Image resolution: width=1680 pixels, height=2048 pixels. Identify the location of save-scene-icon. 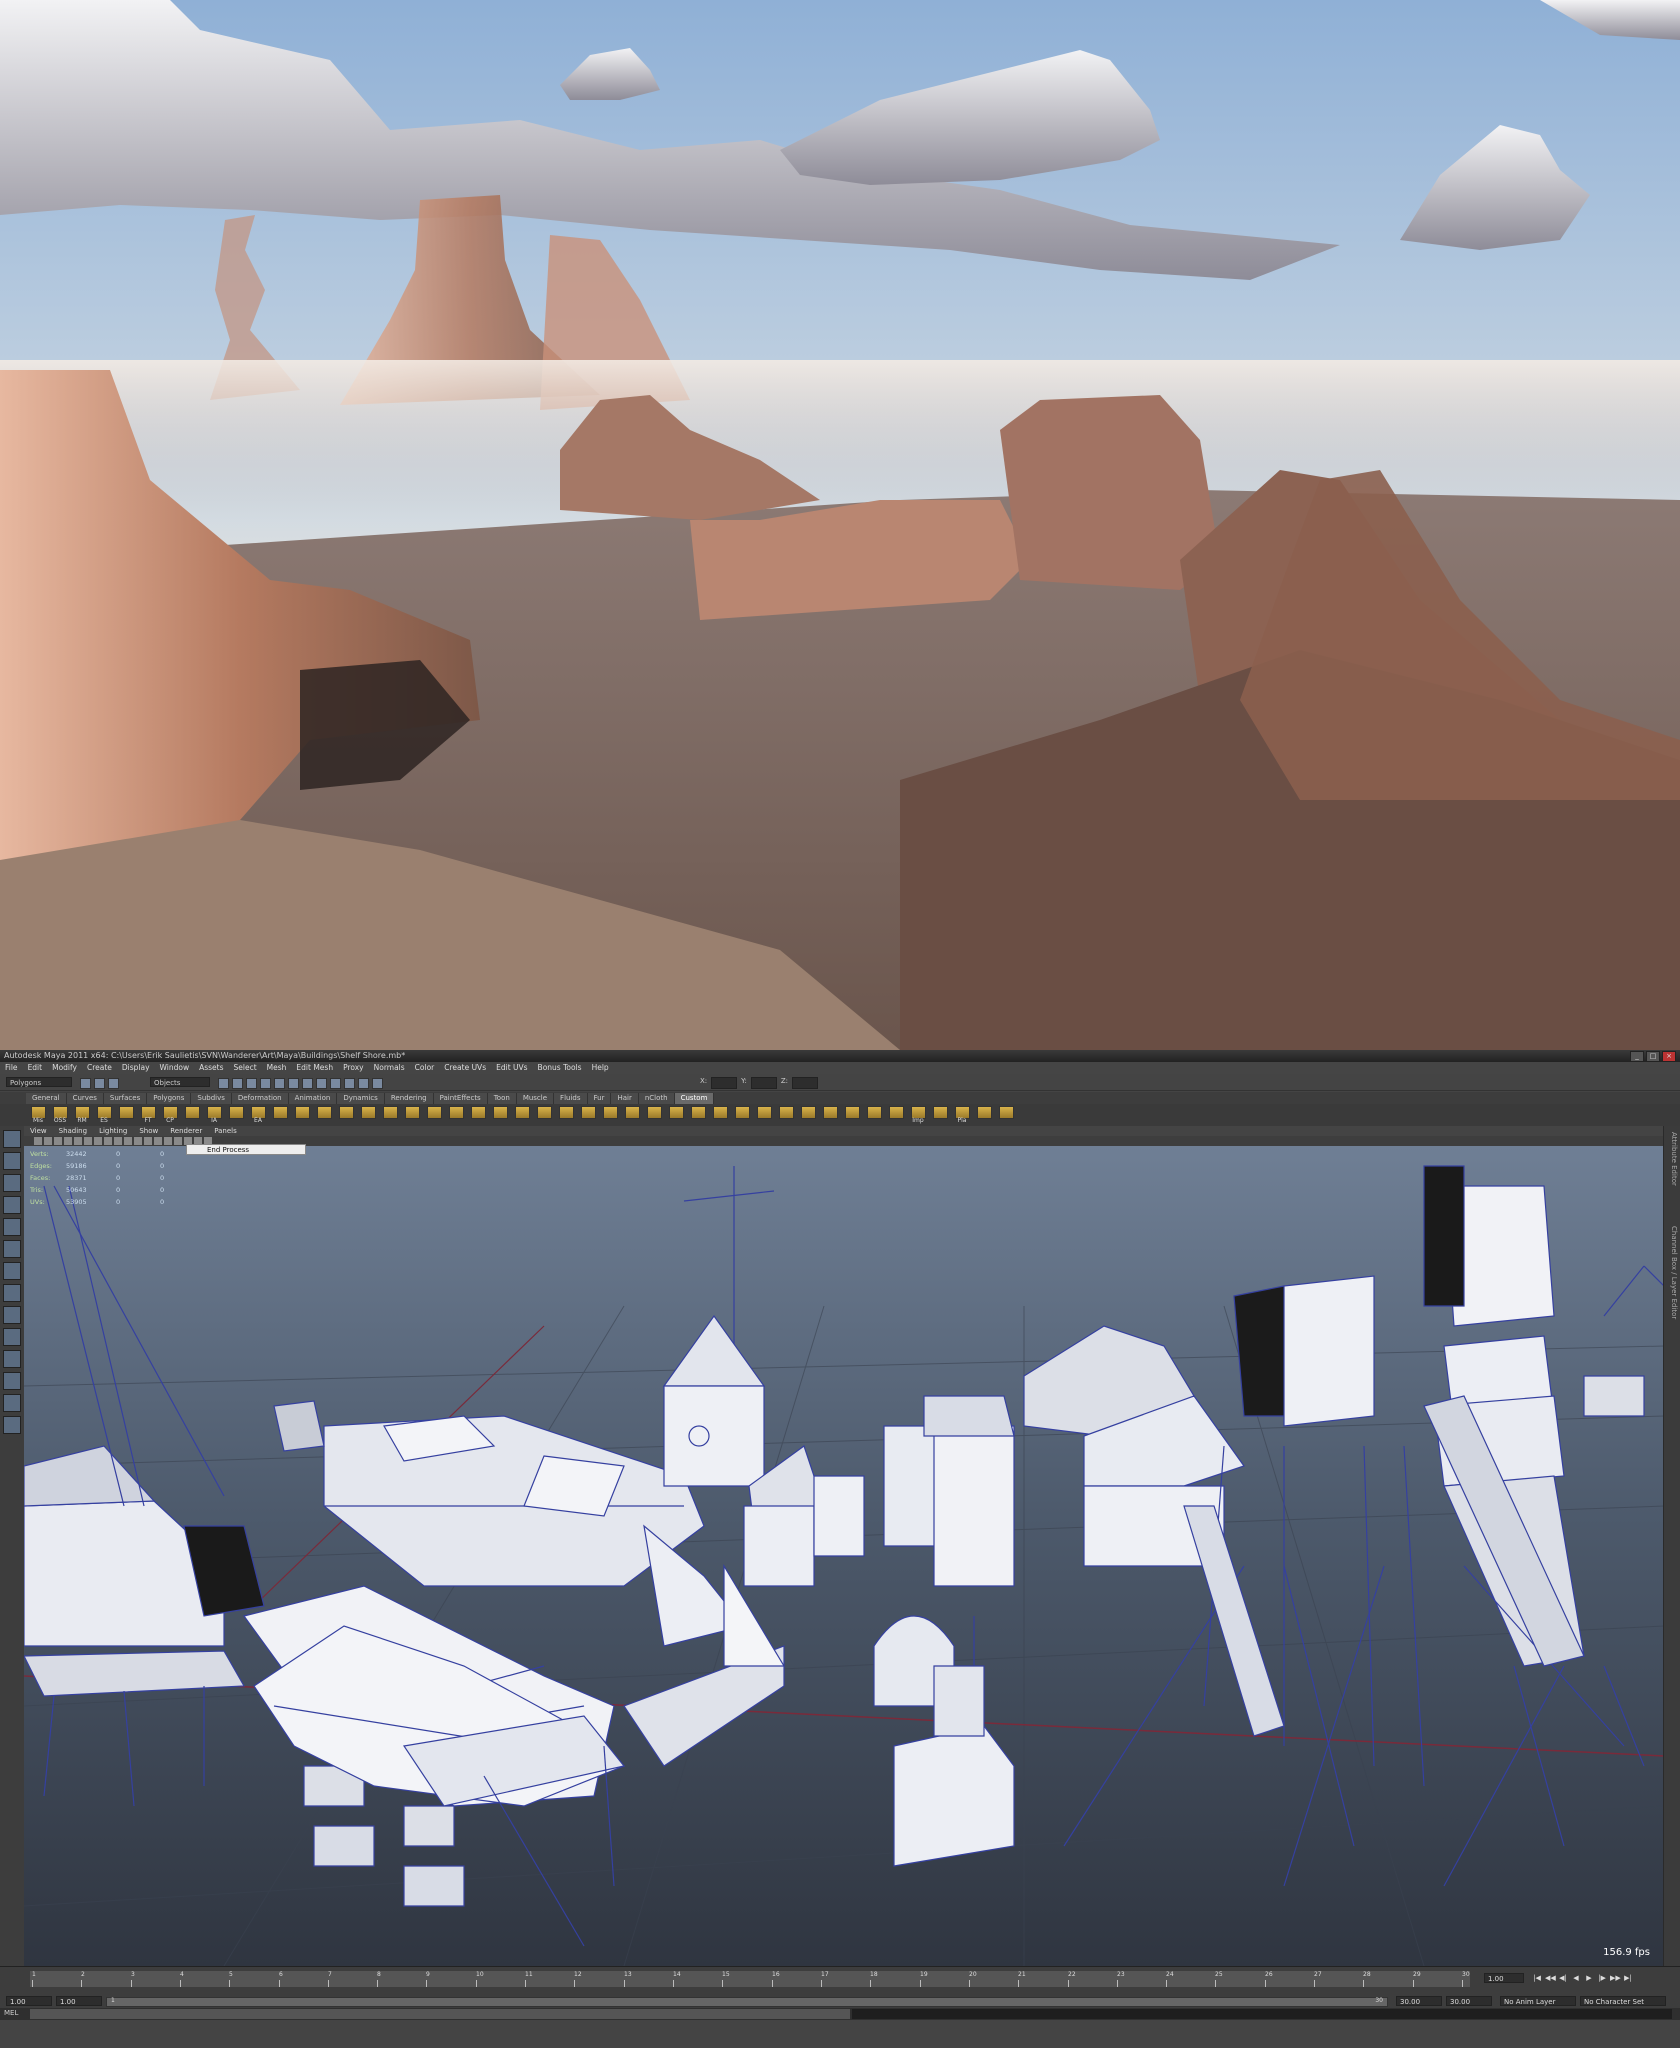
(113, 1083).